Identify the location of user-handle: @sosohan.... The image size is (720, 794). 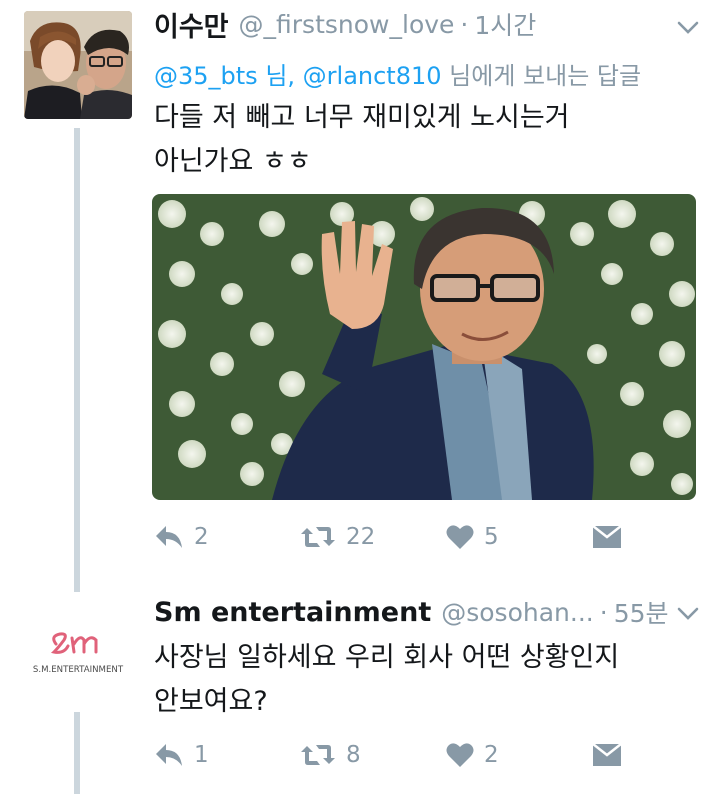
(517, 612).